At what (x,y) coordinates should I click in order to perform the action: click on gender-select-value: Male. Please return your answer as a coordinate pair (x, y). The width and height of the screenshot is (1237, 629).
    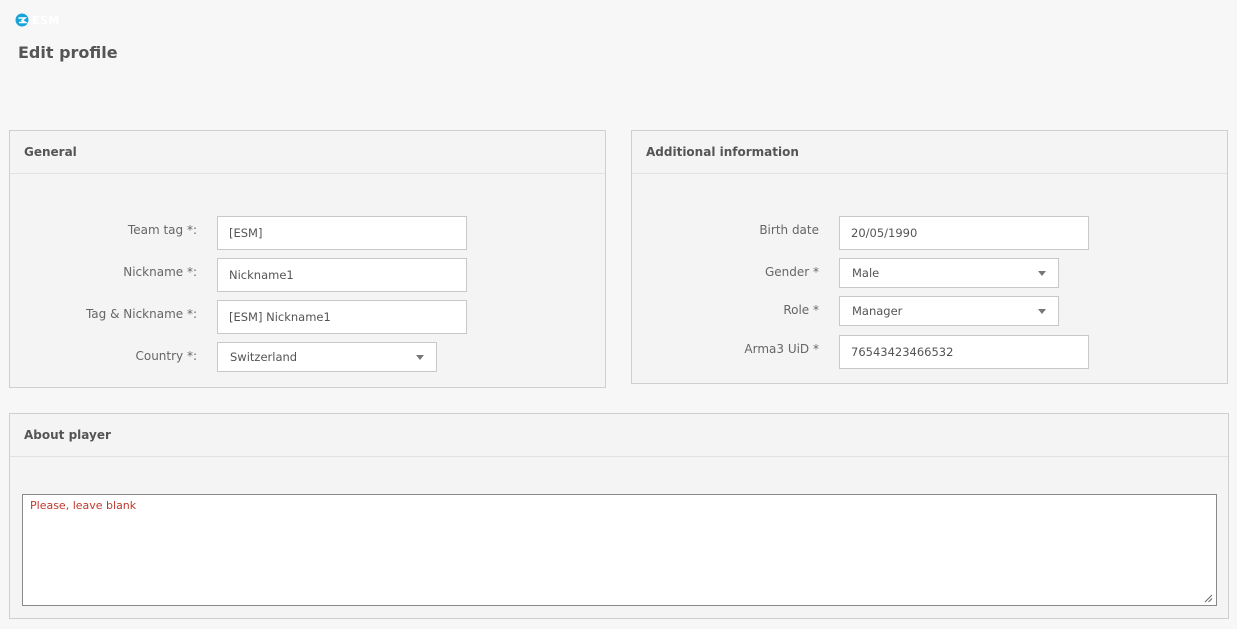
    Looking at the image, I should click on (866, 273).